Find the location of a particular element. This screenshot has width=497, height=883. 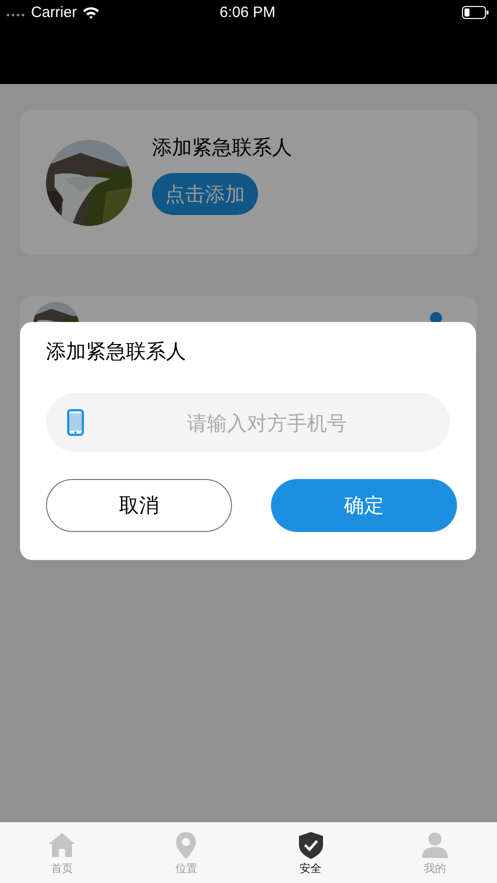

person-icon is located at coordinates (434, 845).